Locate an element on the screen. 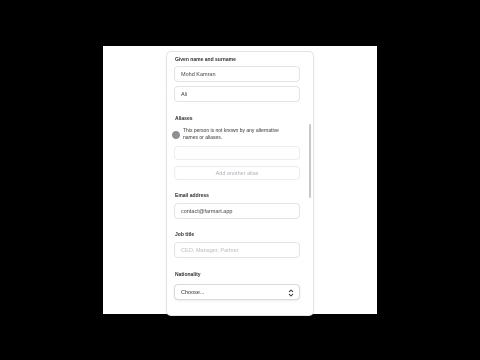 The width and height of the screenshot is (480, 360). nationality-label: Nationality is located at coordinates (188, 275).